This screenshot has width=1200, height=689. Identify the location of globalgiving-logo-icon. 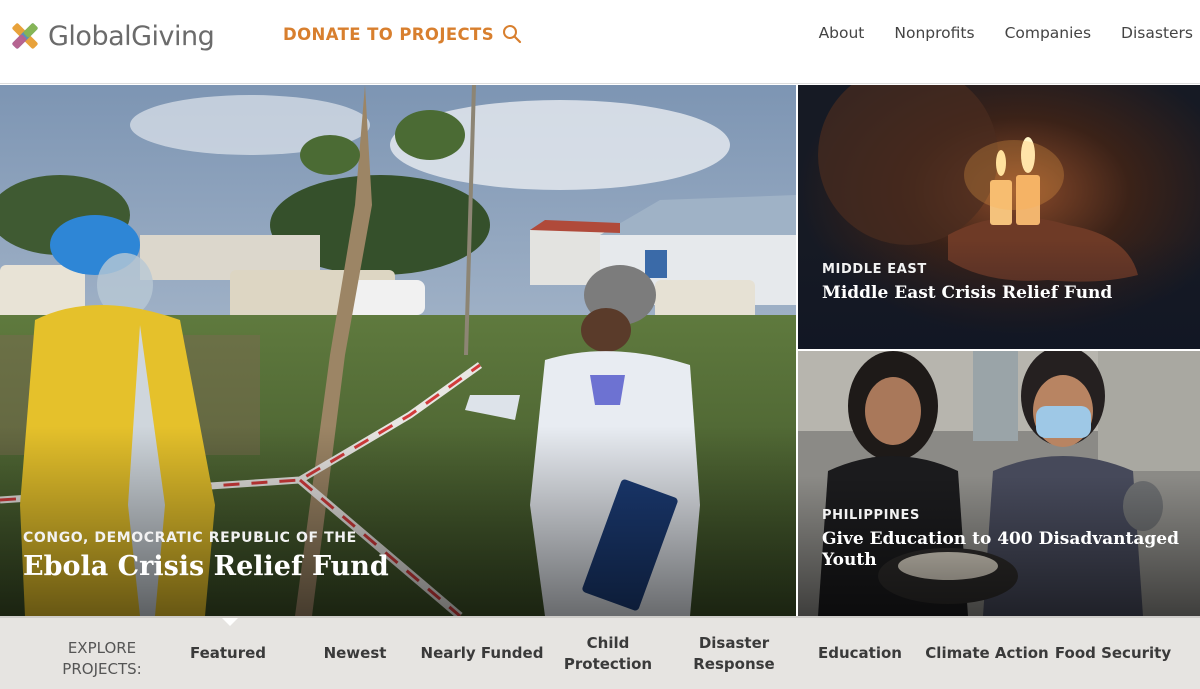
(25, 36).